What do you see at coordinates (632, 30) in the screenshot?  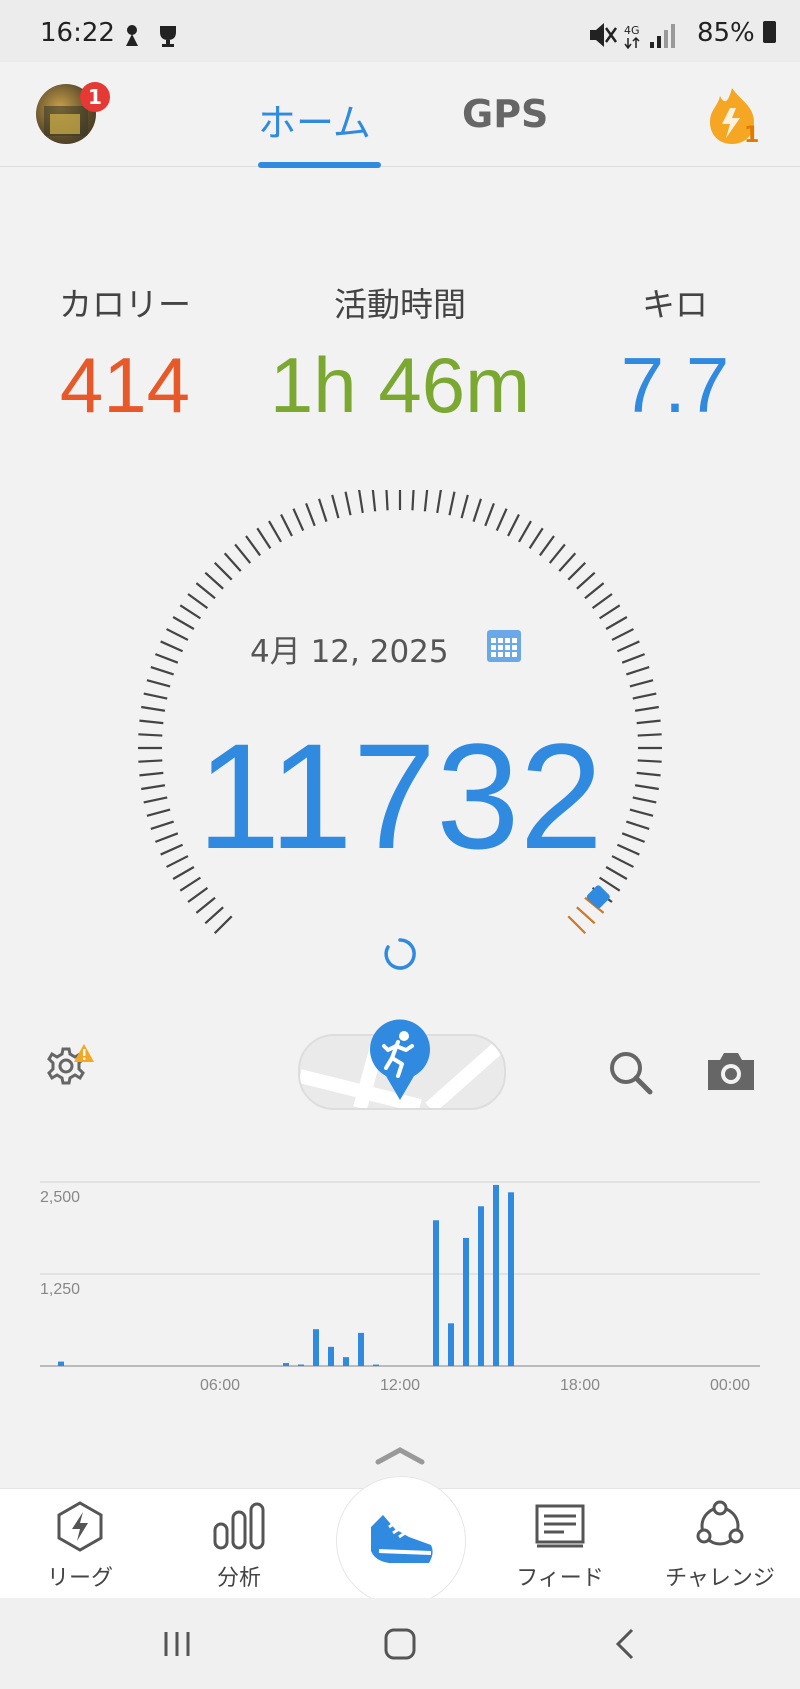 I see `network-type: 4G` at bounding box center [632, 30].